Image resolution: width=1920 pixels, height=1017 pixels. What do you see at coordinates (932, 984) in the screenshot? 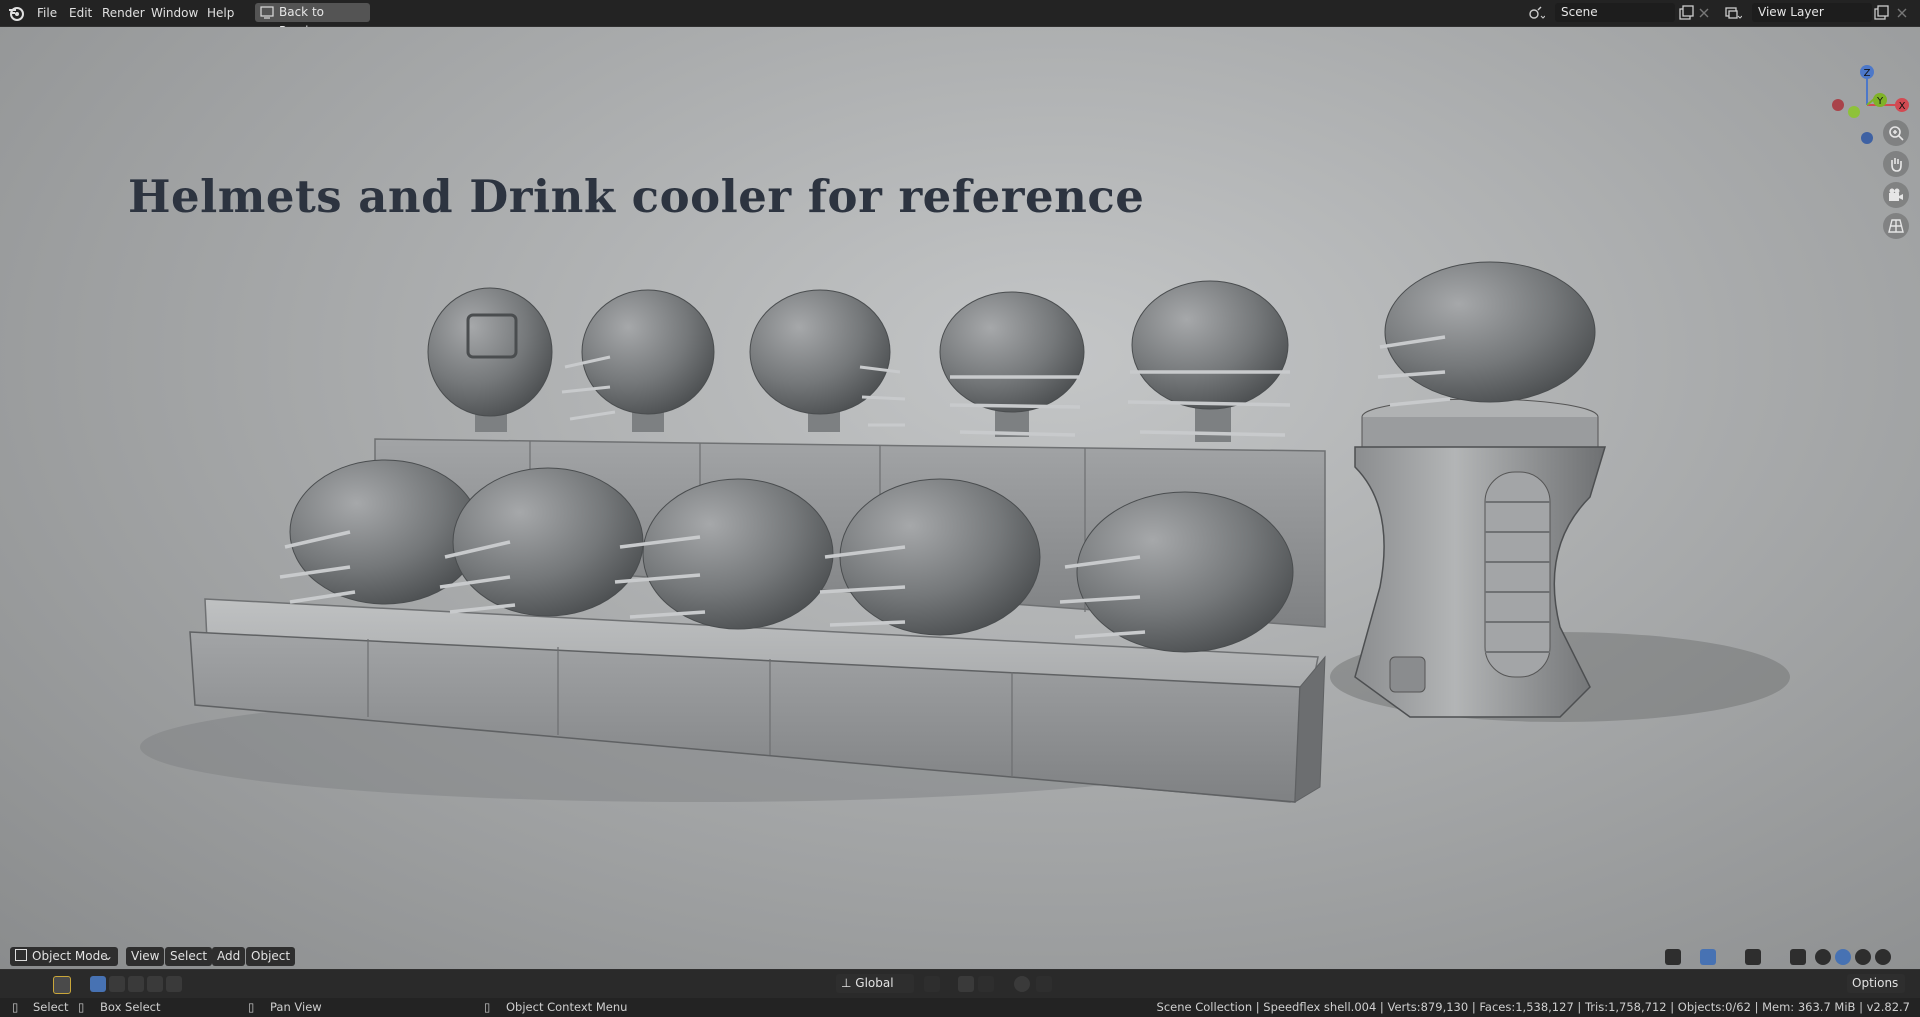
I see `pivot-point-icon` at bounding box center [932, 984].